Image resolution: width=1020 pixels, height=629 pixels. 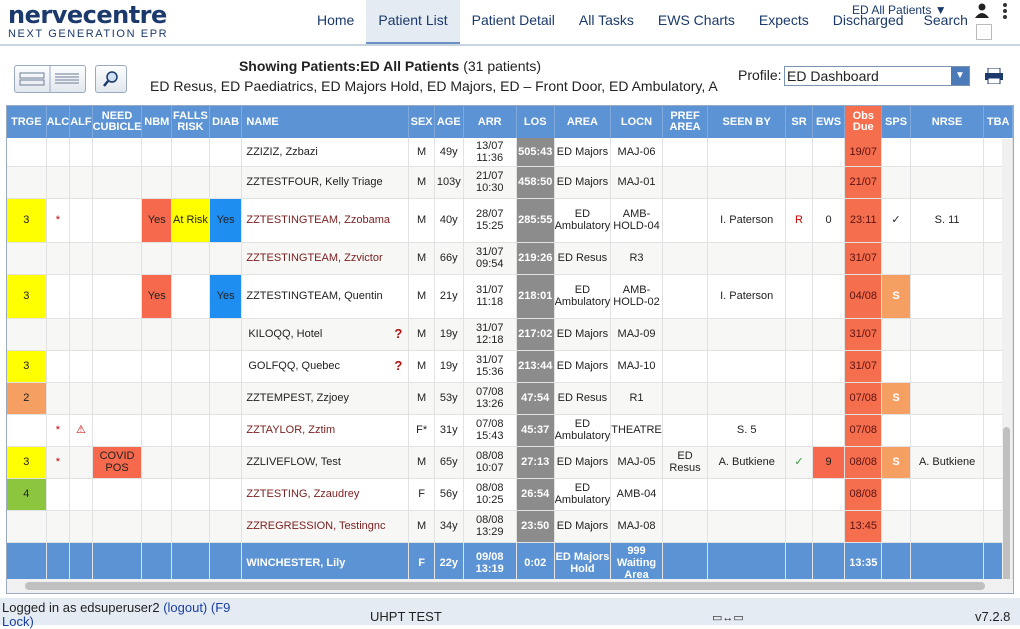 I want to click on cell-arr: 31/07 11:18, so click(x=490, y=296).